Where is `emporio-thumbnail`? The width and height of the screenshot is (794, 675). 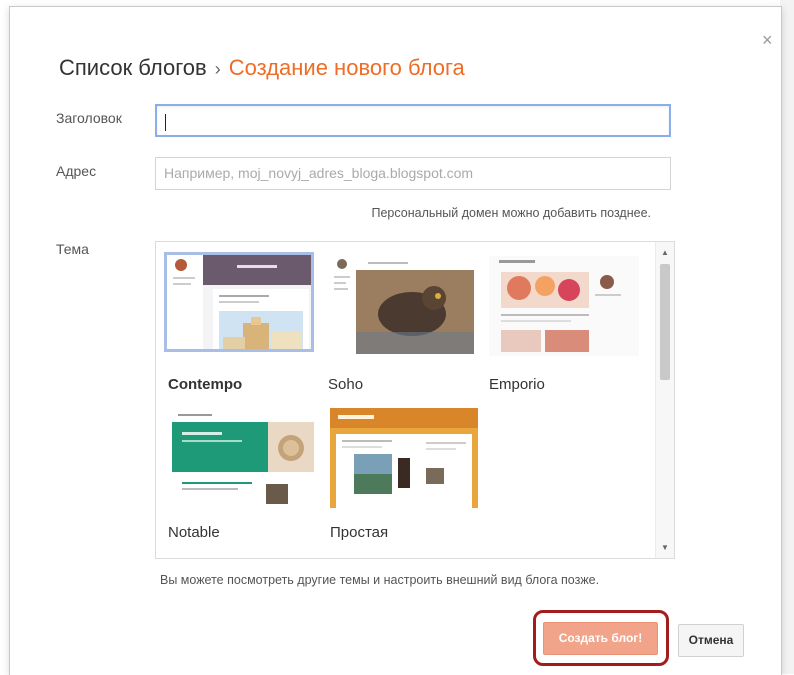
emporio-thumbnail is located at coordinates (564, 306).